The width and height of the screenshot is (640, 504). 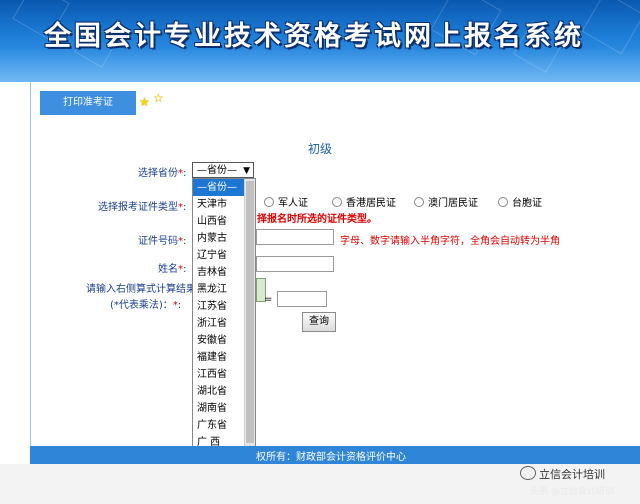 I want to click on star-icon: ★, so click(x=144, y=102).